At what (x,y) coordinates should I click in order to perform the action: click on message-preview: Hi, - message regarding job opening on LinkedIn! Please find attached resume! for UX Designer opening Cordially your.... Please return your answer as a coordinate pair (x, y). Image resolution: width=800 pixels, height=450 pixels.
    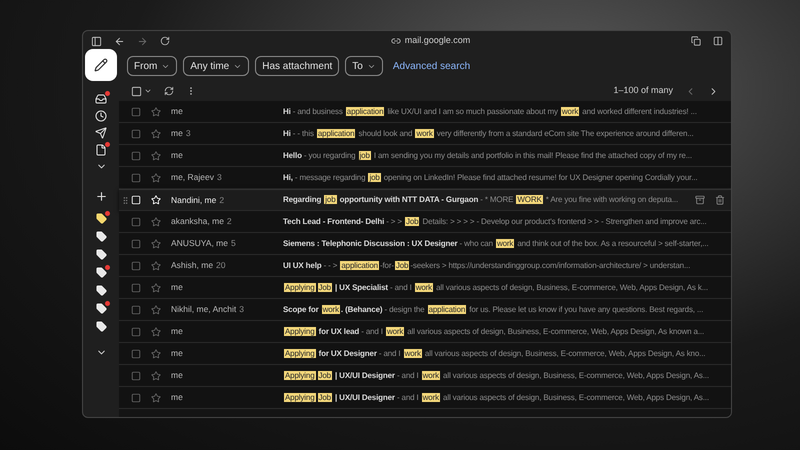
    Looking at the image, I should click on (490, 178).